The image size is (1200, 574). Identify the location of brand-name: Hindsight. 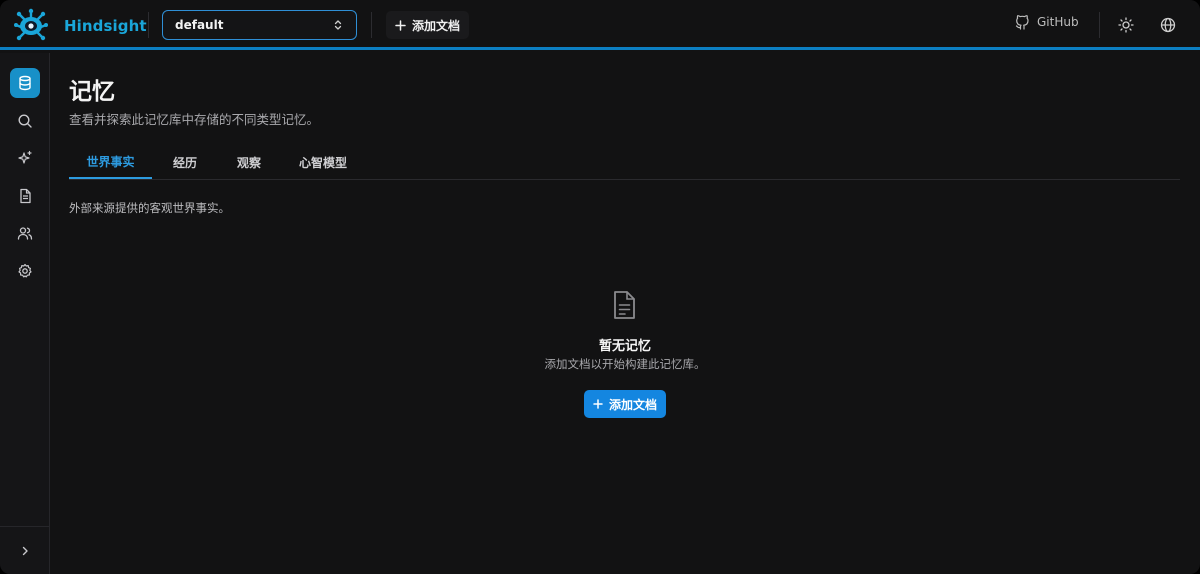
(105, 26).